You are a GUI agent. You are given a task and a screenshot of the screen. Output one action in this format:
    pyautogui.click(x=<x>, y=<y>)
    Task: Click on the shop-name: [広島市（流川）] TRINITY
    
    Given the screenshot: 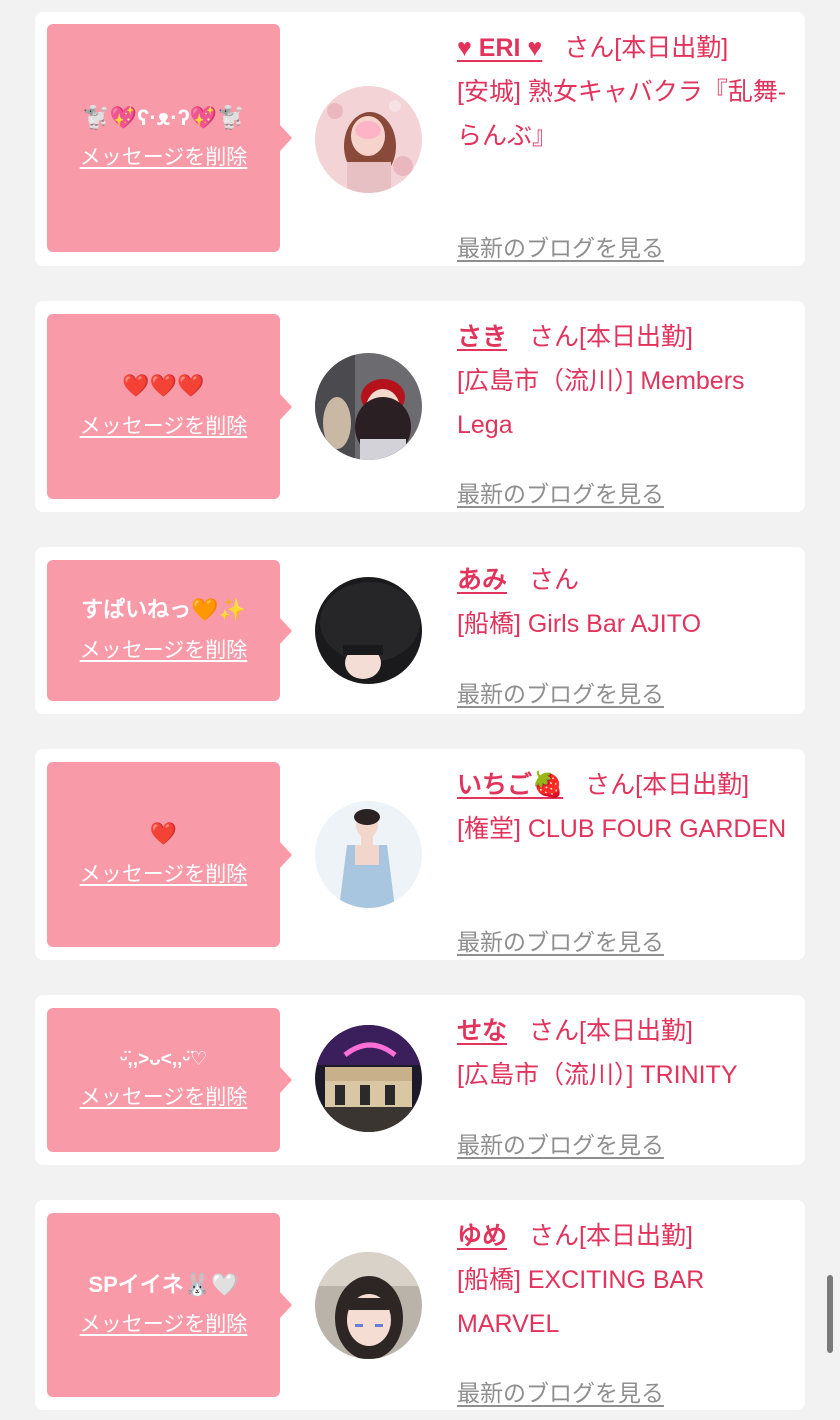 What is the action you would take?
    pyautogui.click(x=597, y=1075)
    